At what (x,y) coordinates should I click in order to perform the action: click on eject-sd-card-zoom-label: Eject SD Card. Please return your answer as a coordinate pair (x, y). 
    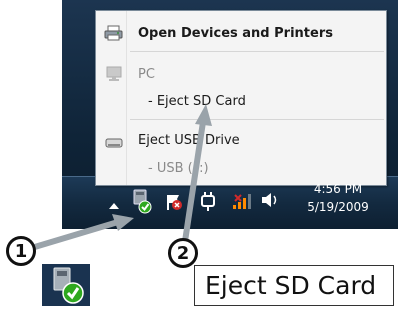
    Looking at the image, I should click on (294, 285).